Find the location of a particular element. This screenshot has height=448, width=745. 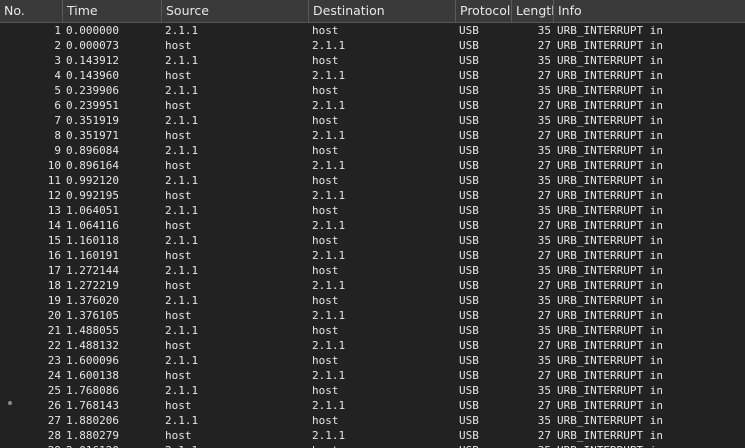

packet-row: 25 1.768086 2.1.1 host USB 35 URB_INTERRUPT in is located at coordinates (372, 390).